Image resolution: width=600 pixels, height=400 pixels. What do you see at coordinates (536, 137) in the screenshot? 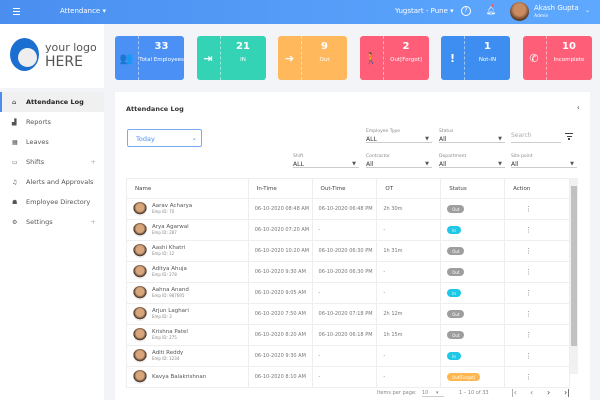
I see `search-input: Search` at bounding box center [536, 137].